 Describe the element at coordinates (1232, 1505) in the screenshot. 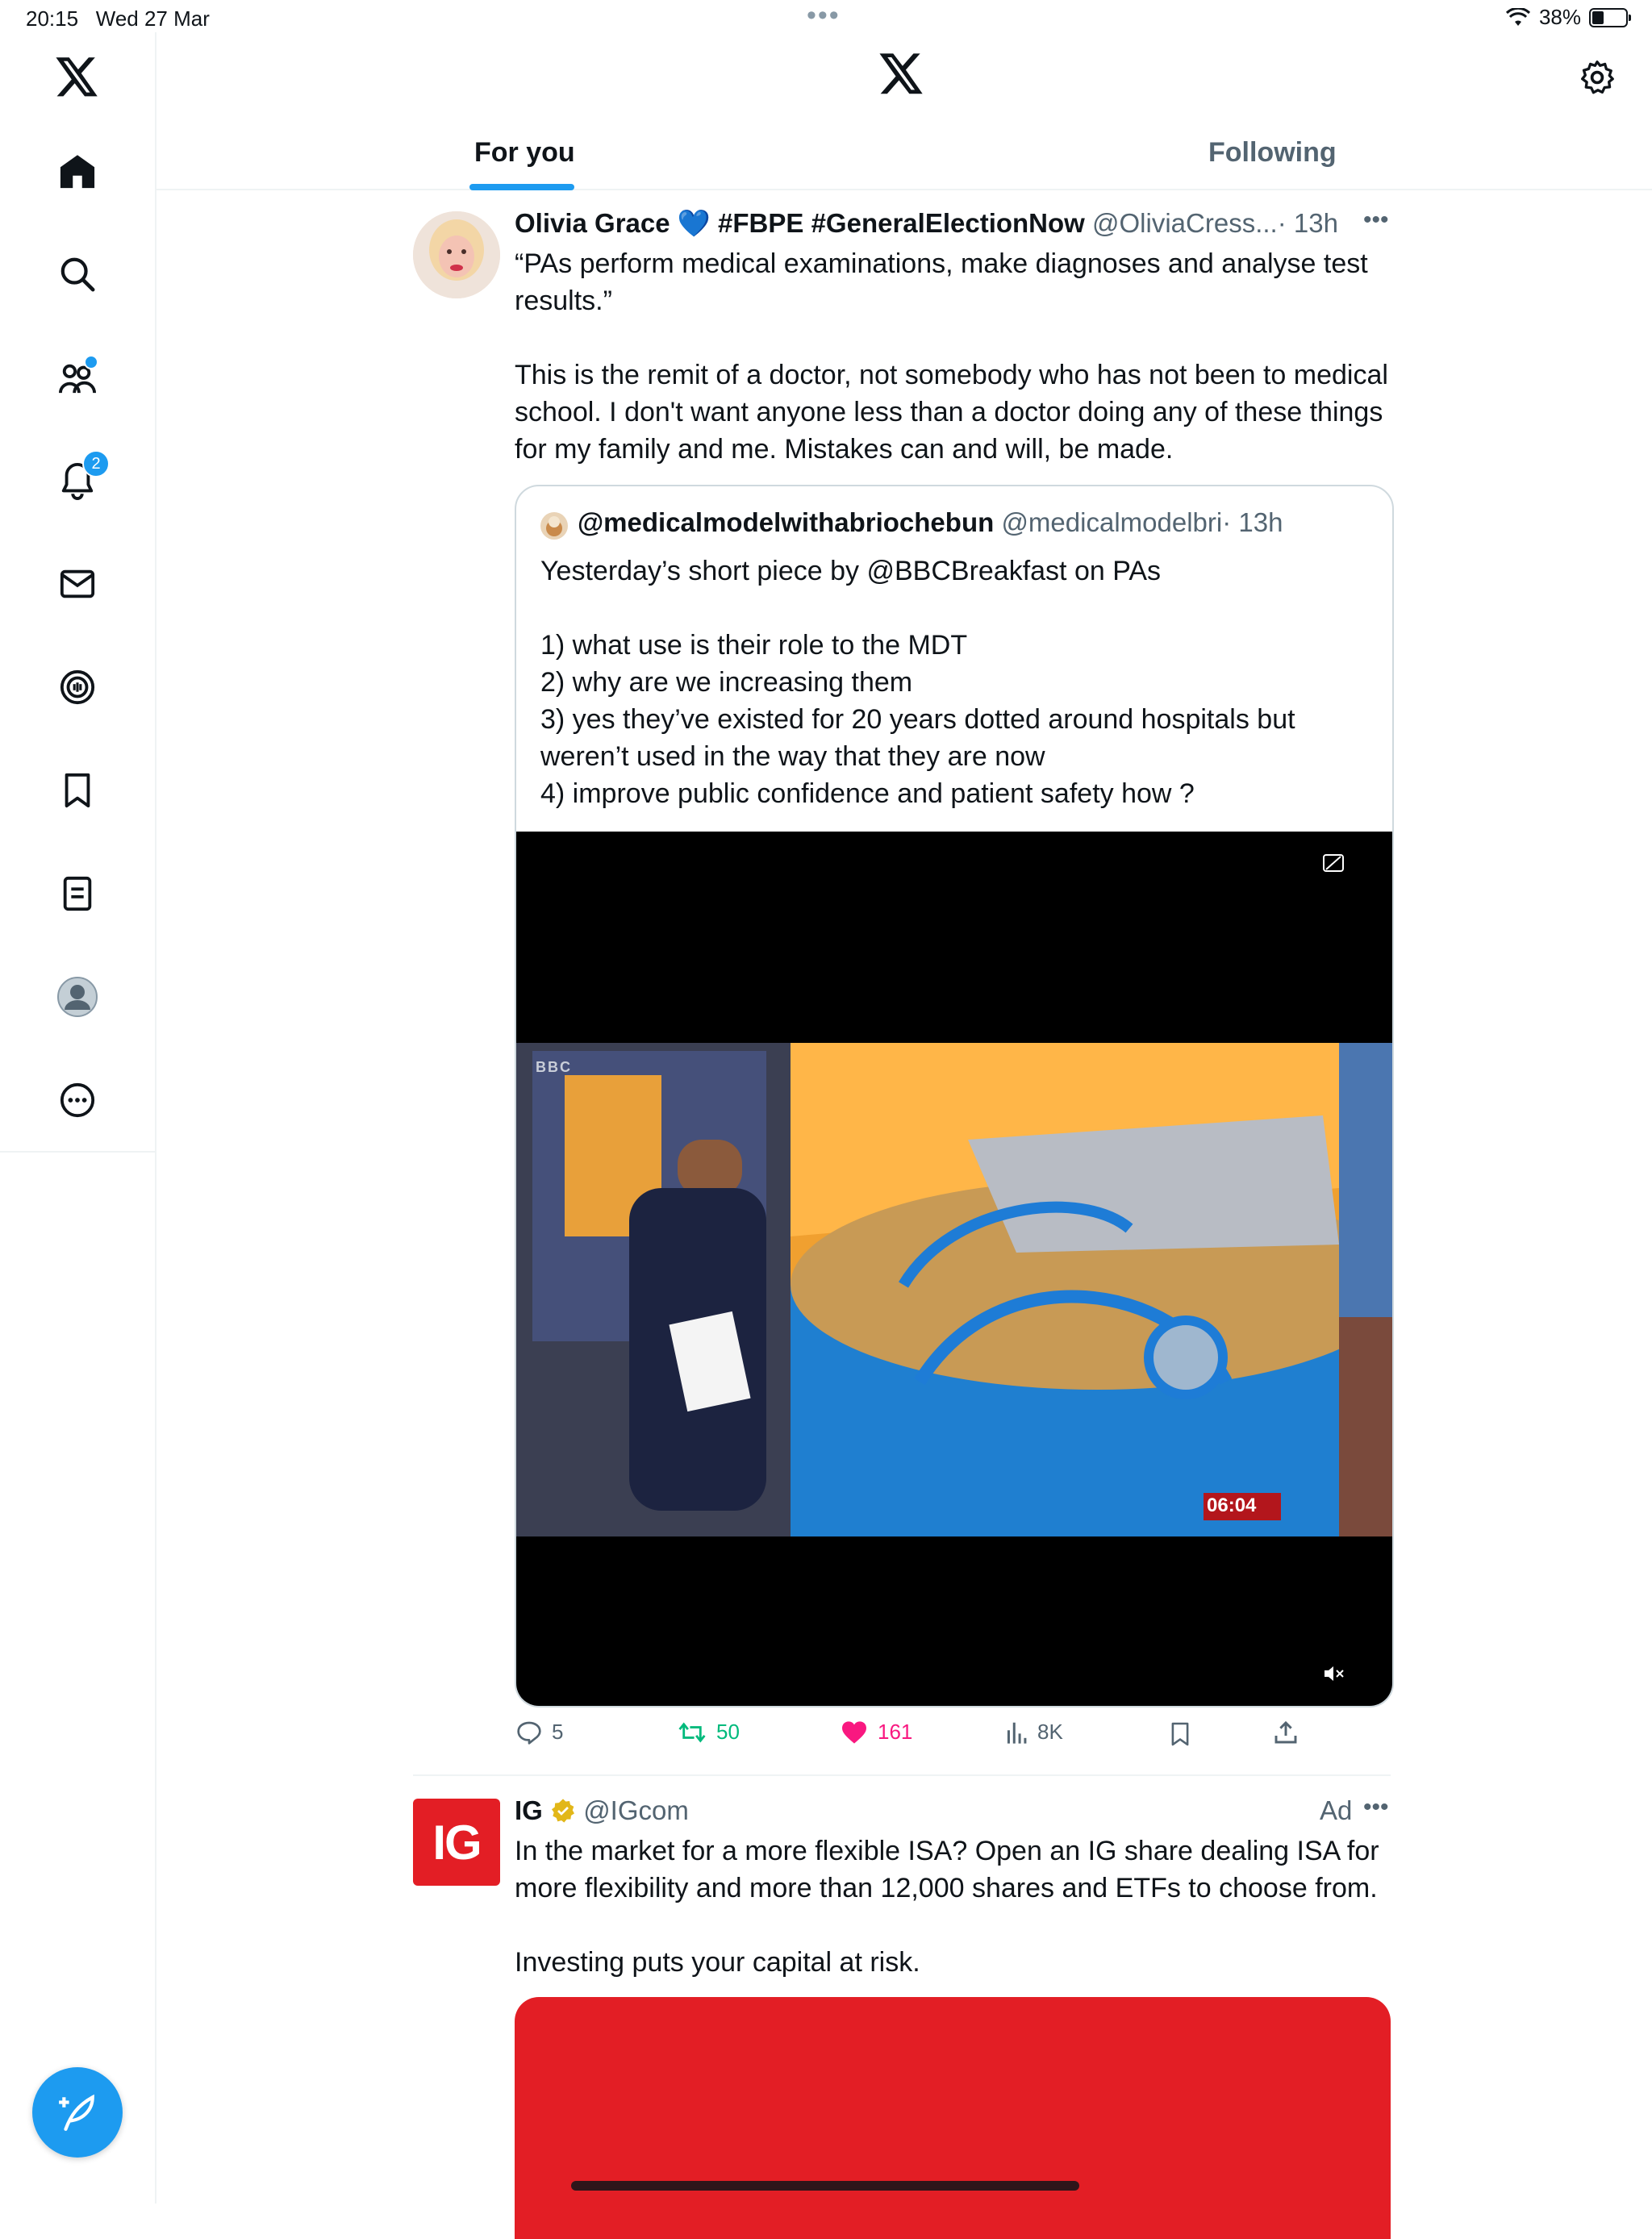

I see `video-timestamp: 06:04` at that location.